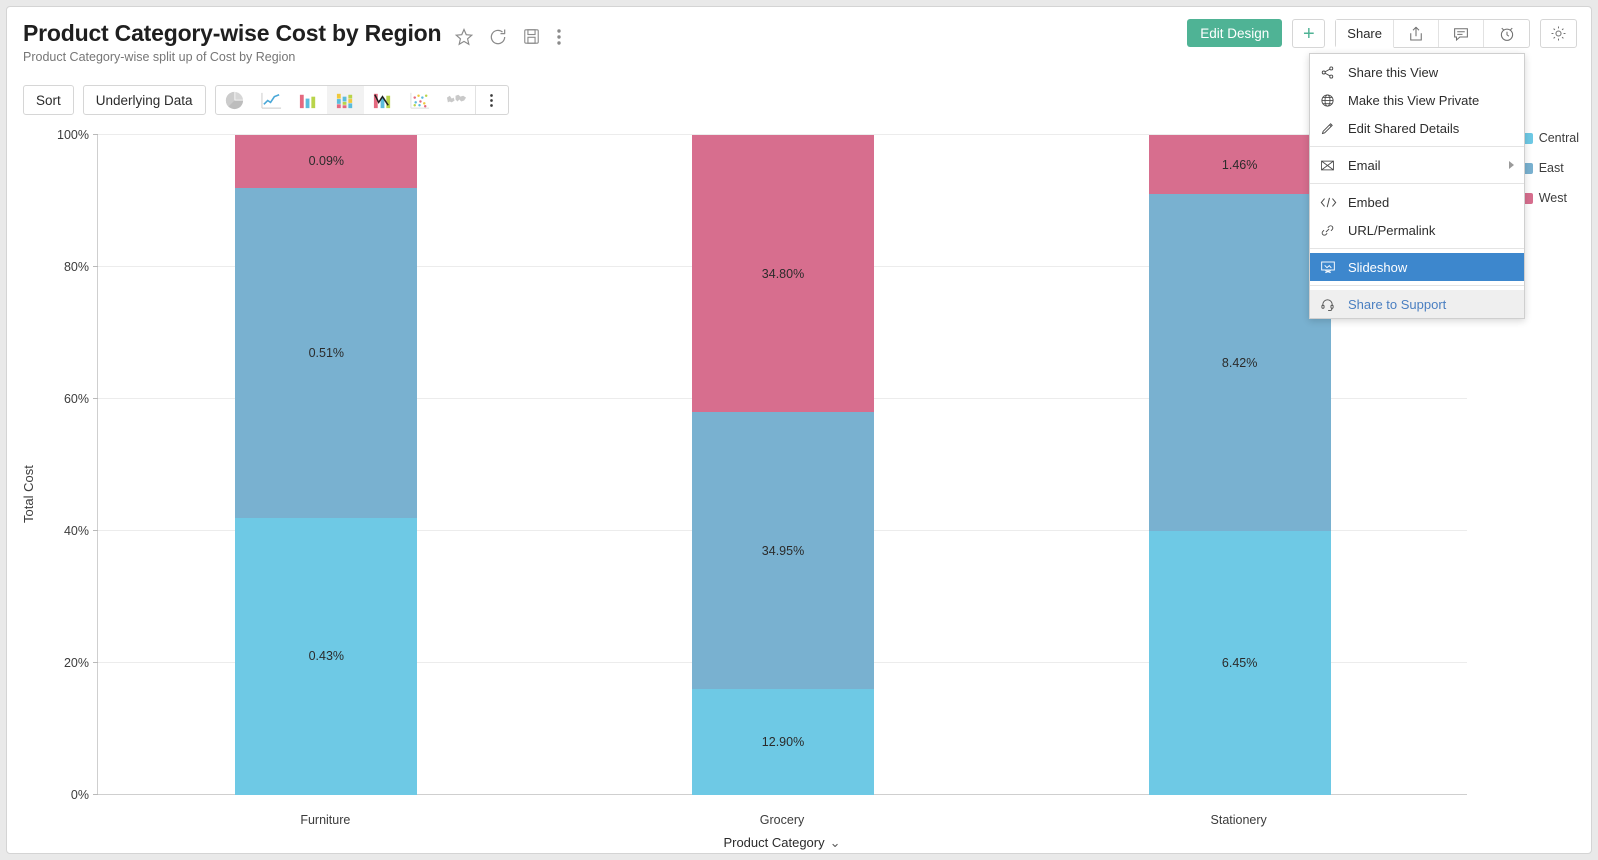 This screenshot has height=860, width=1598. I want to click on share-menu-item-label: Edit Shared Details, so click(1404, 128).